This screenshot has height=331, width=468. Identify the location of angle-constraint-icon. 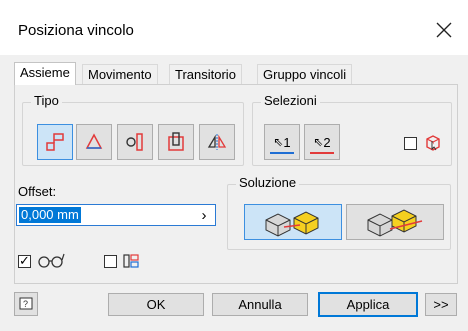
(94, 141).